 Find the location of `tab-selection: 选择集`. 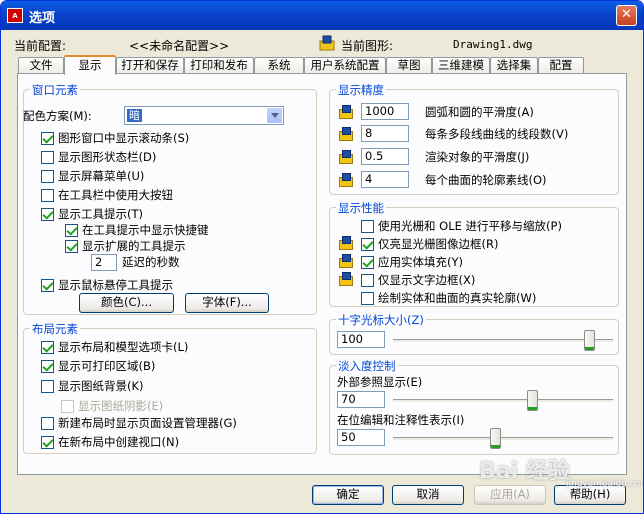

tab-selection: 选择集 is located at coordinates (514, 65).